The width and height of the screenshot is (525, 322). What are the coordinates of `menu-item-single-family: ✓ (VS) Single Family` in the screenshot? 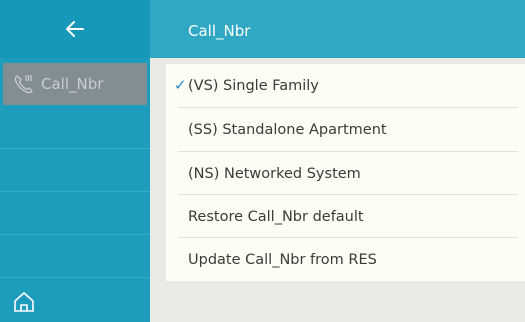 It's located at (345, 85).